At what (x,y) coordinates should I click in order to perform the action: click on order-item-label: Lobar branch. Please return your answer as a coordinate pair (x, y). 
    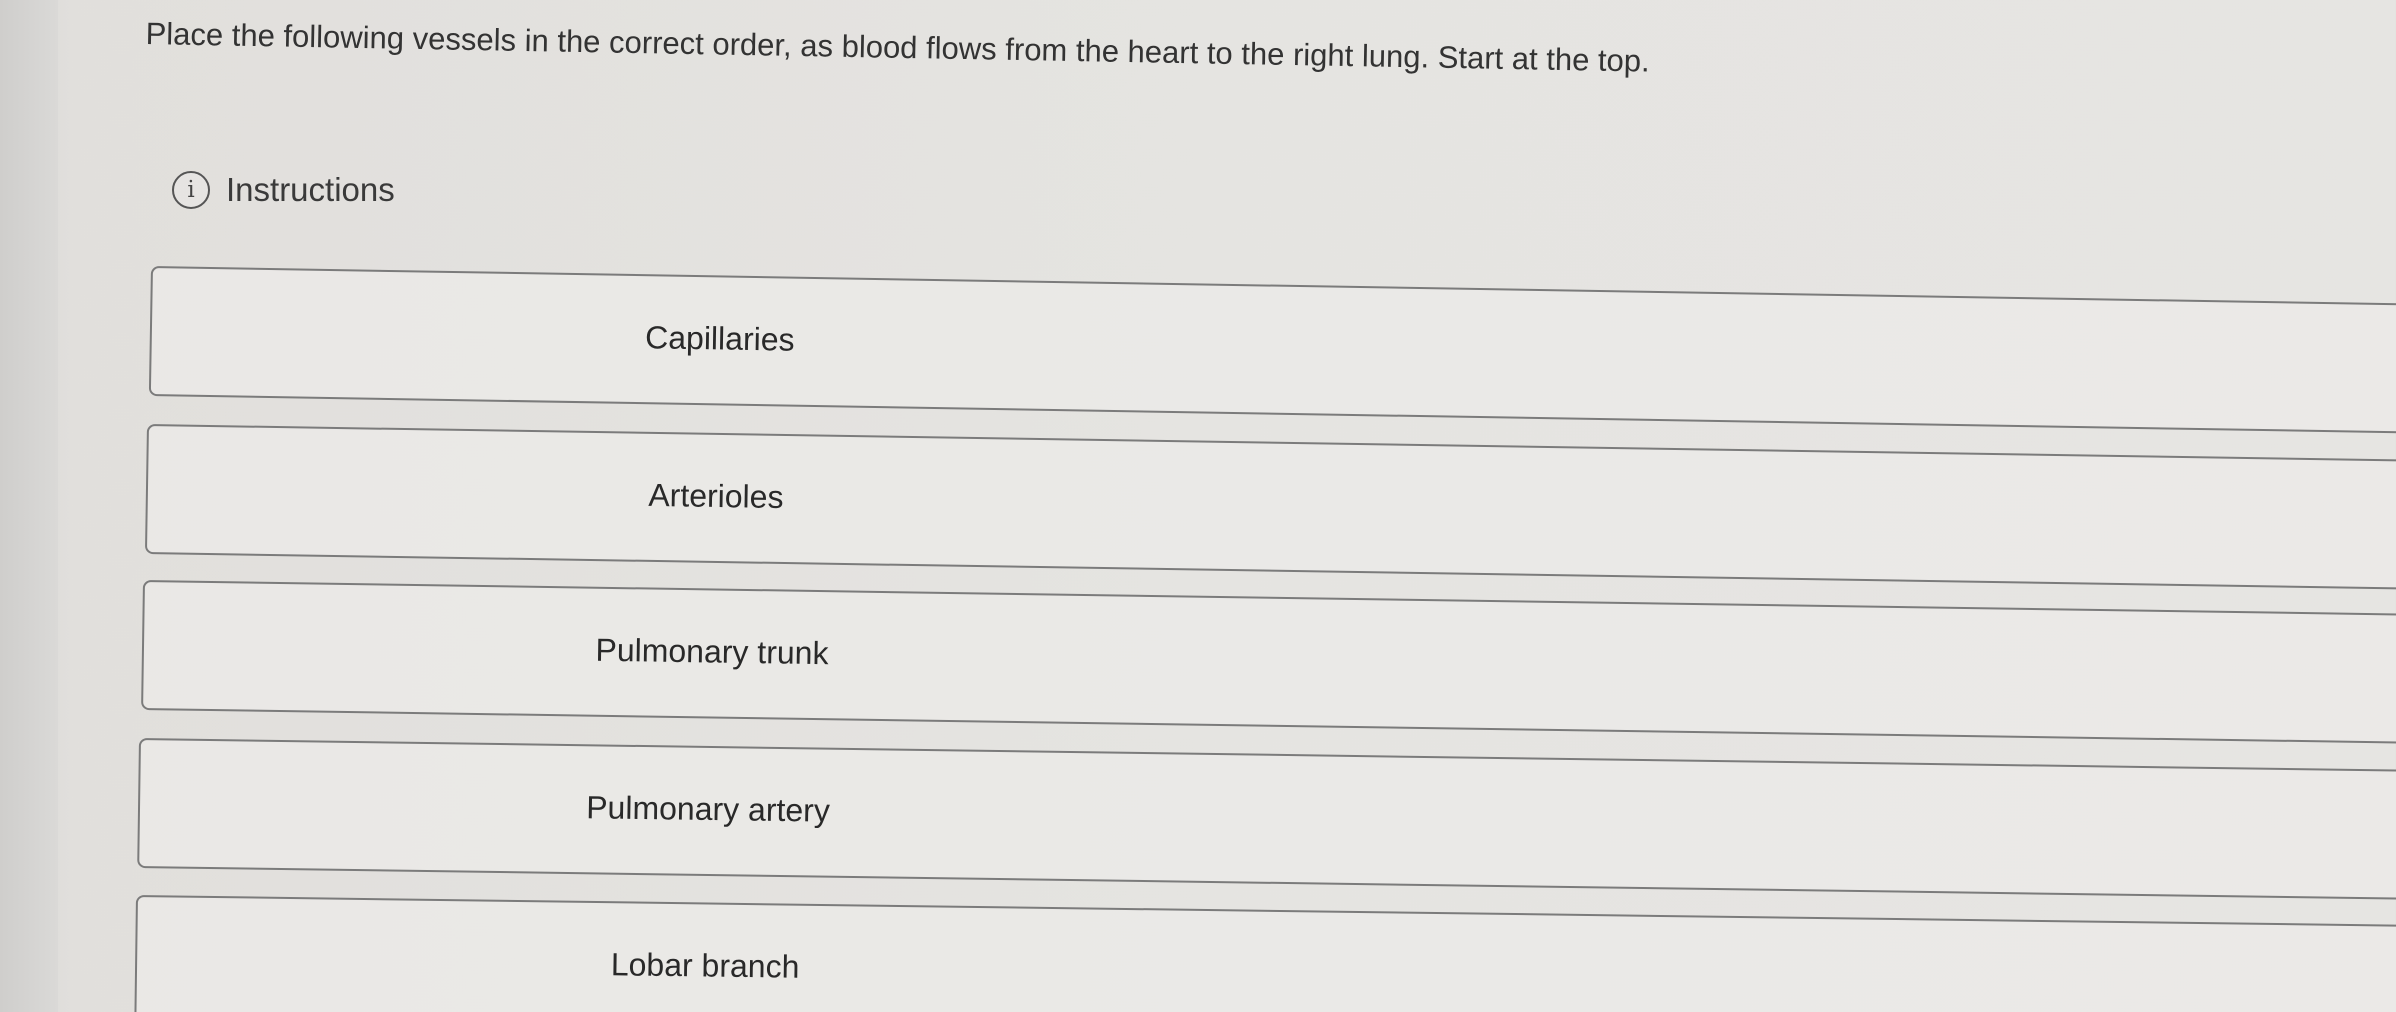
    Looking at the image, I should click on (705, 965).